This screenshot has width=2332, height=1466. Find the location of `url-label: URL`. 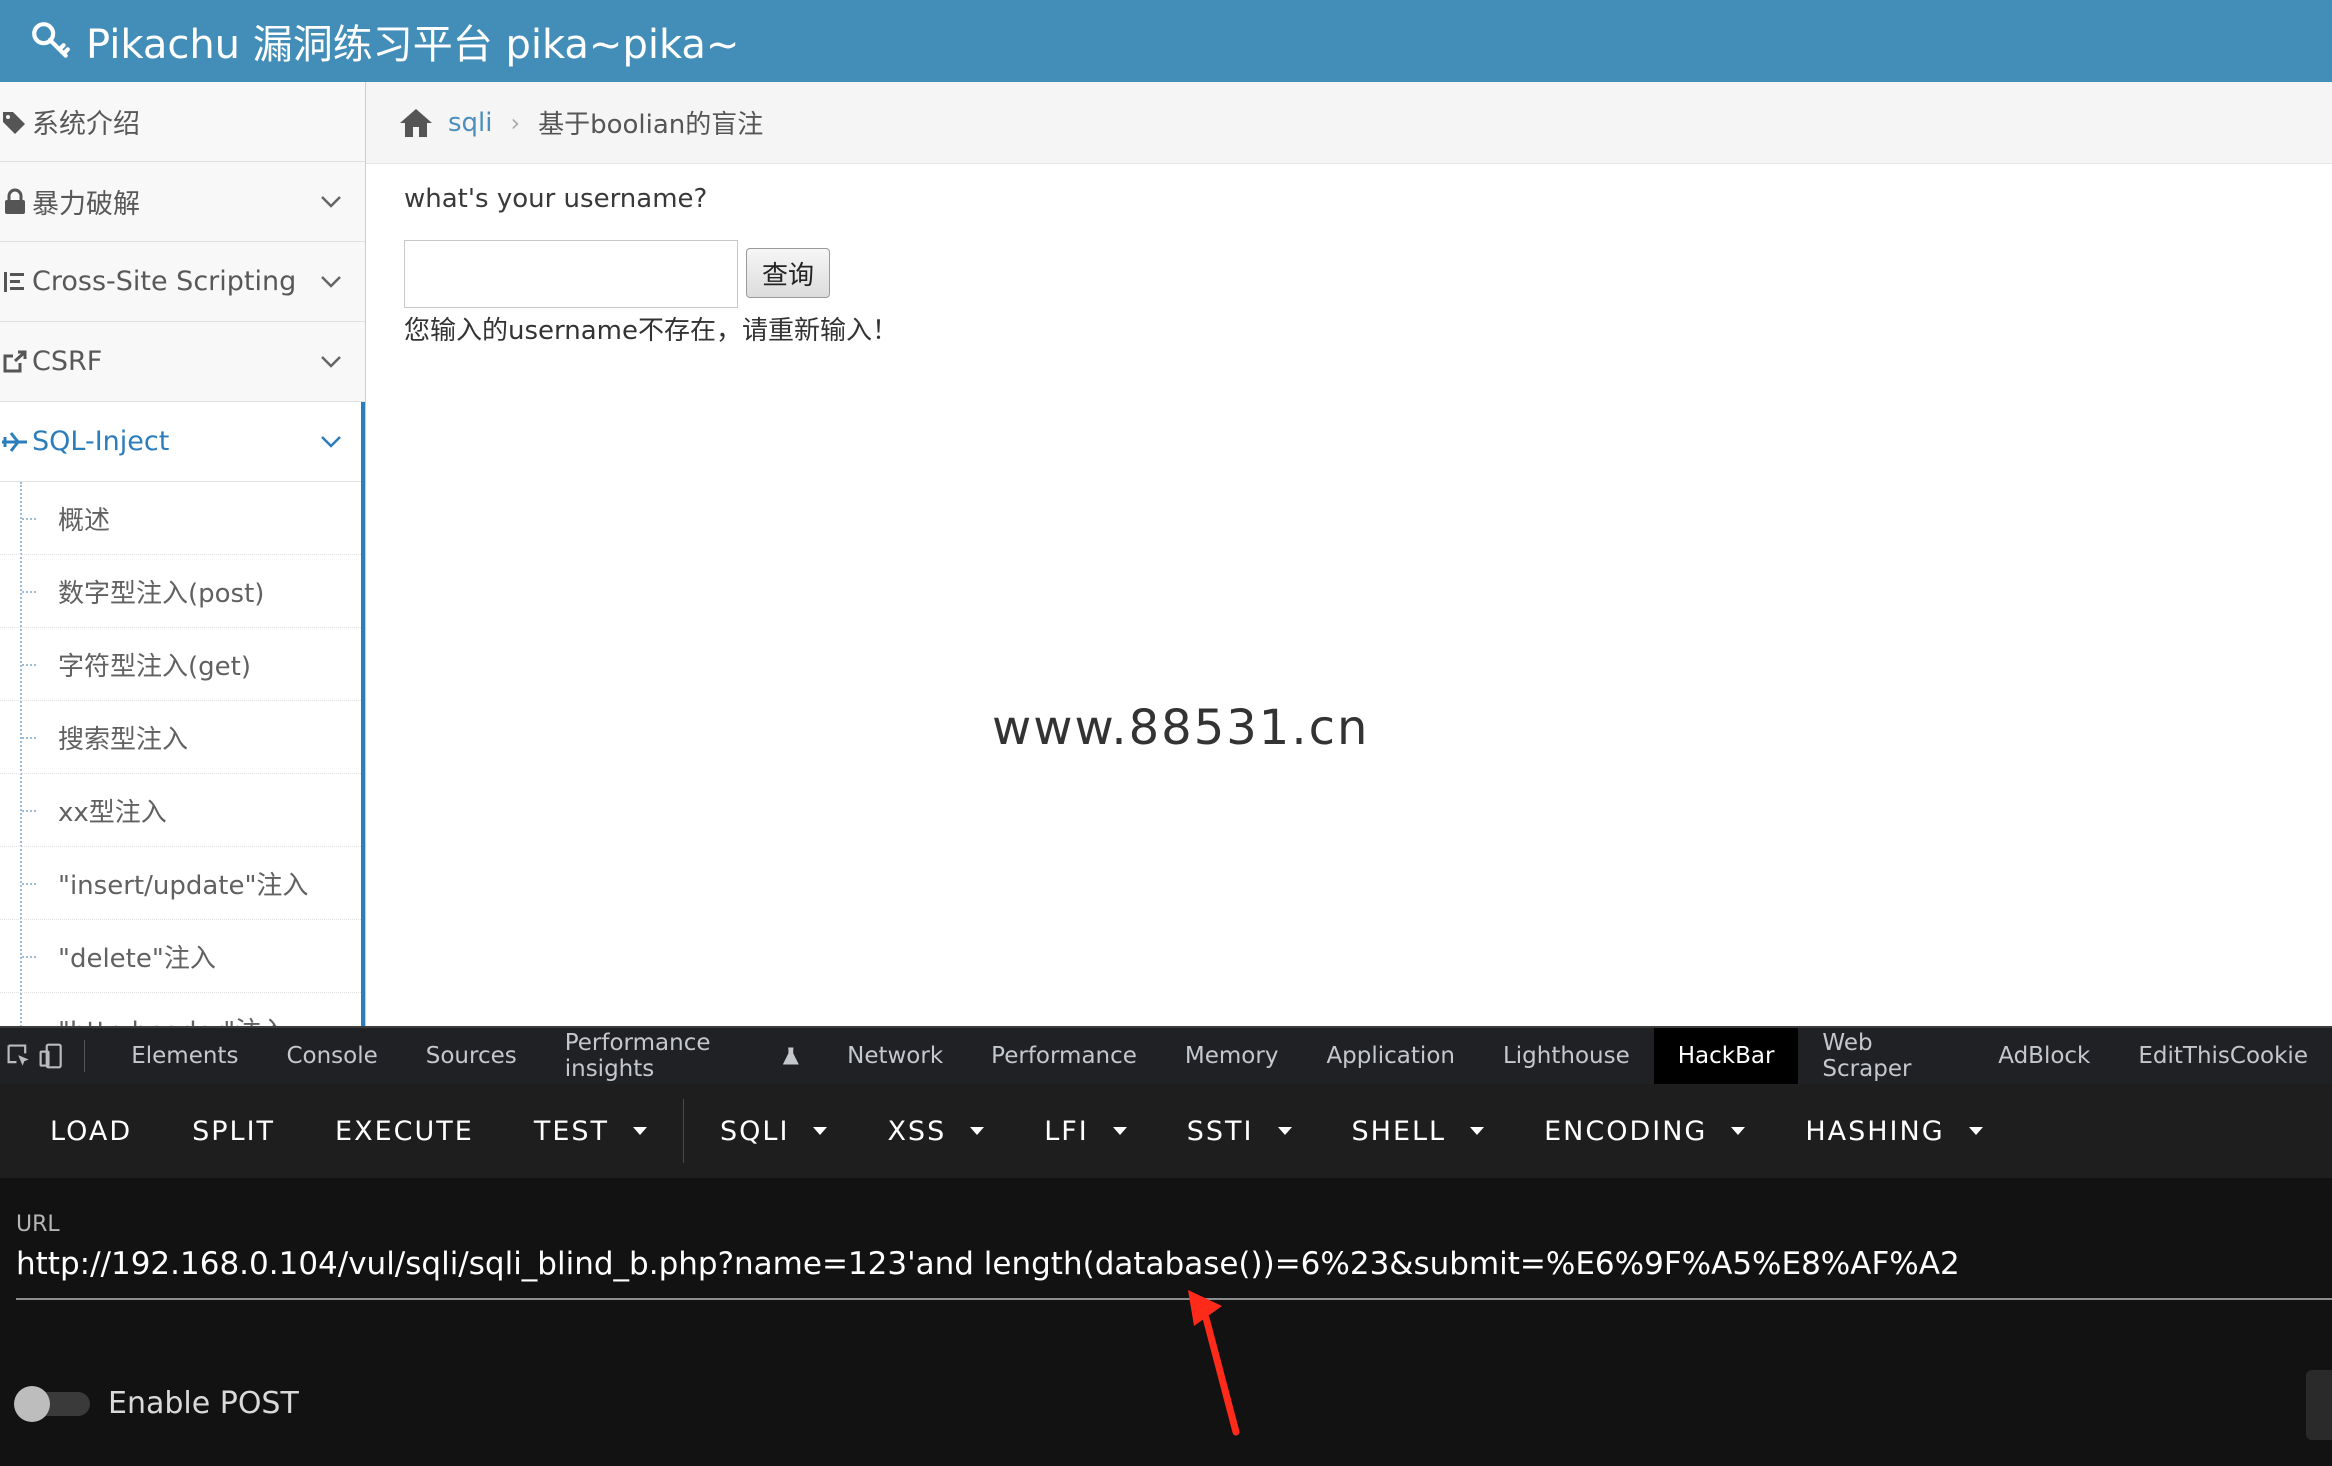

url-label: URL is located at coordinates (38, 1224).